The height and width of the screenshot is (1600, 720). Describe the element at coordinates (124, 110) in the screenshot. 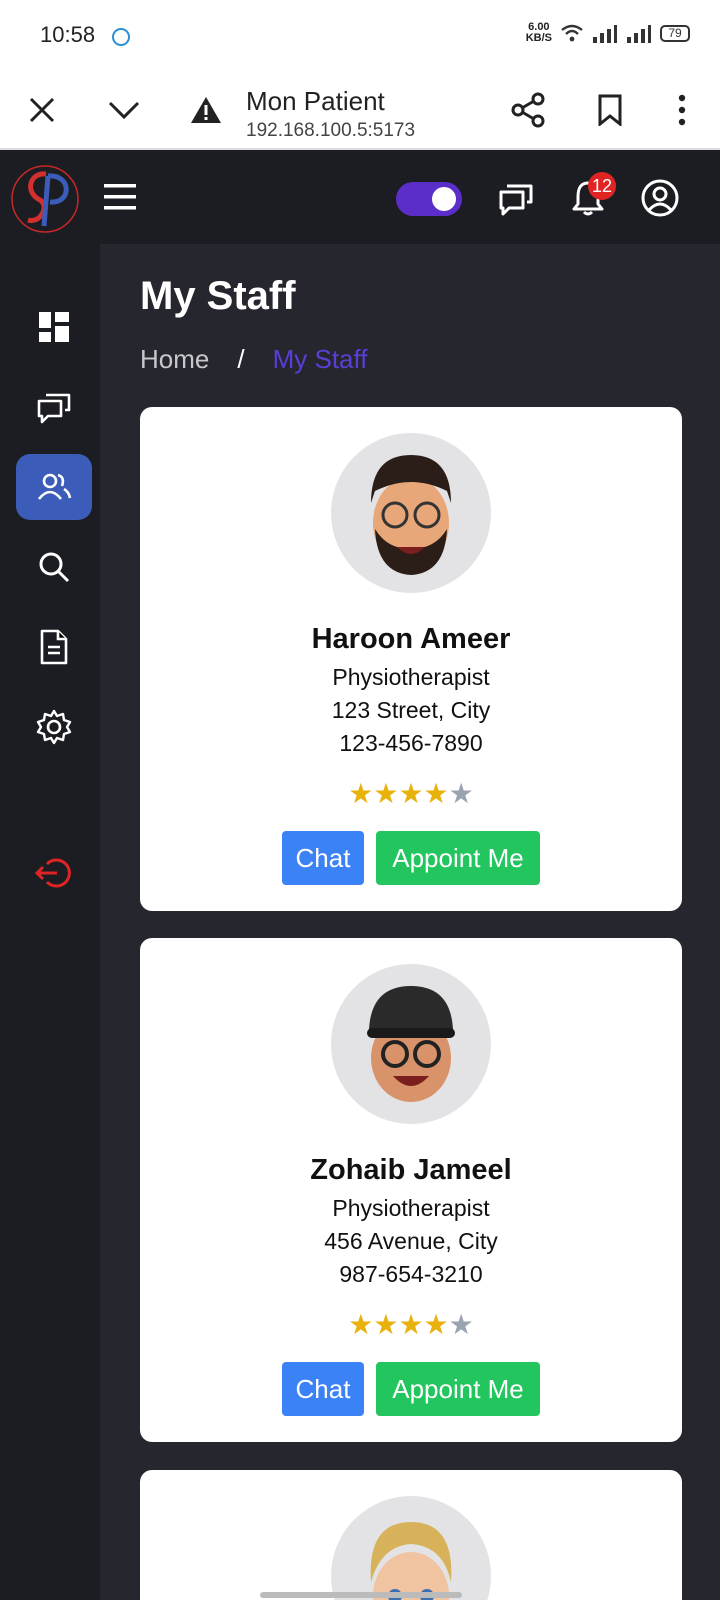

I see `chevron-down-icon` at that location.